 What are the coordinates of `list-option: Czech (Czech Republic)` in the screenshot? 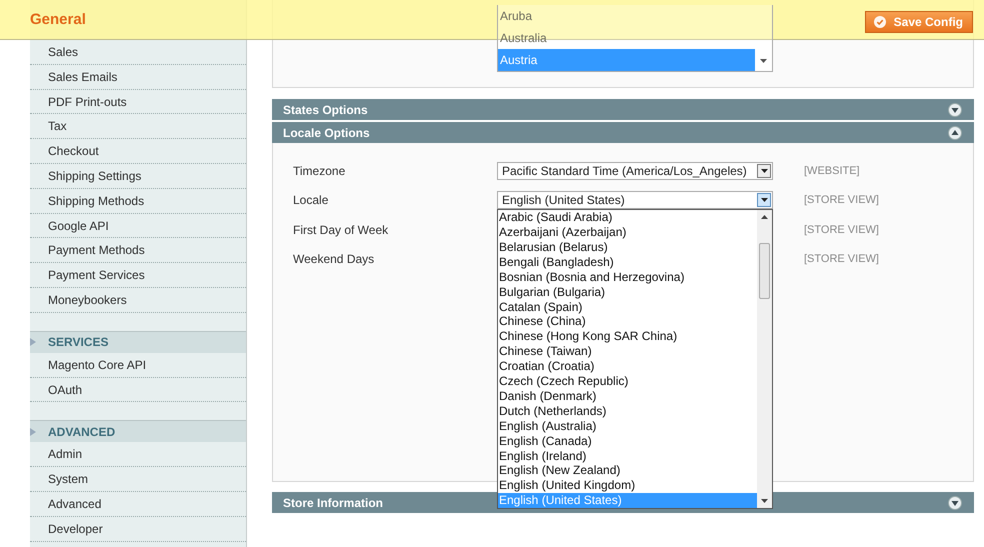 It's located at (627, 381).